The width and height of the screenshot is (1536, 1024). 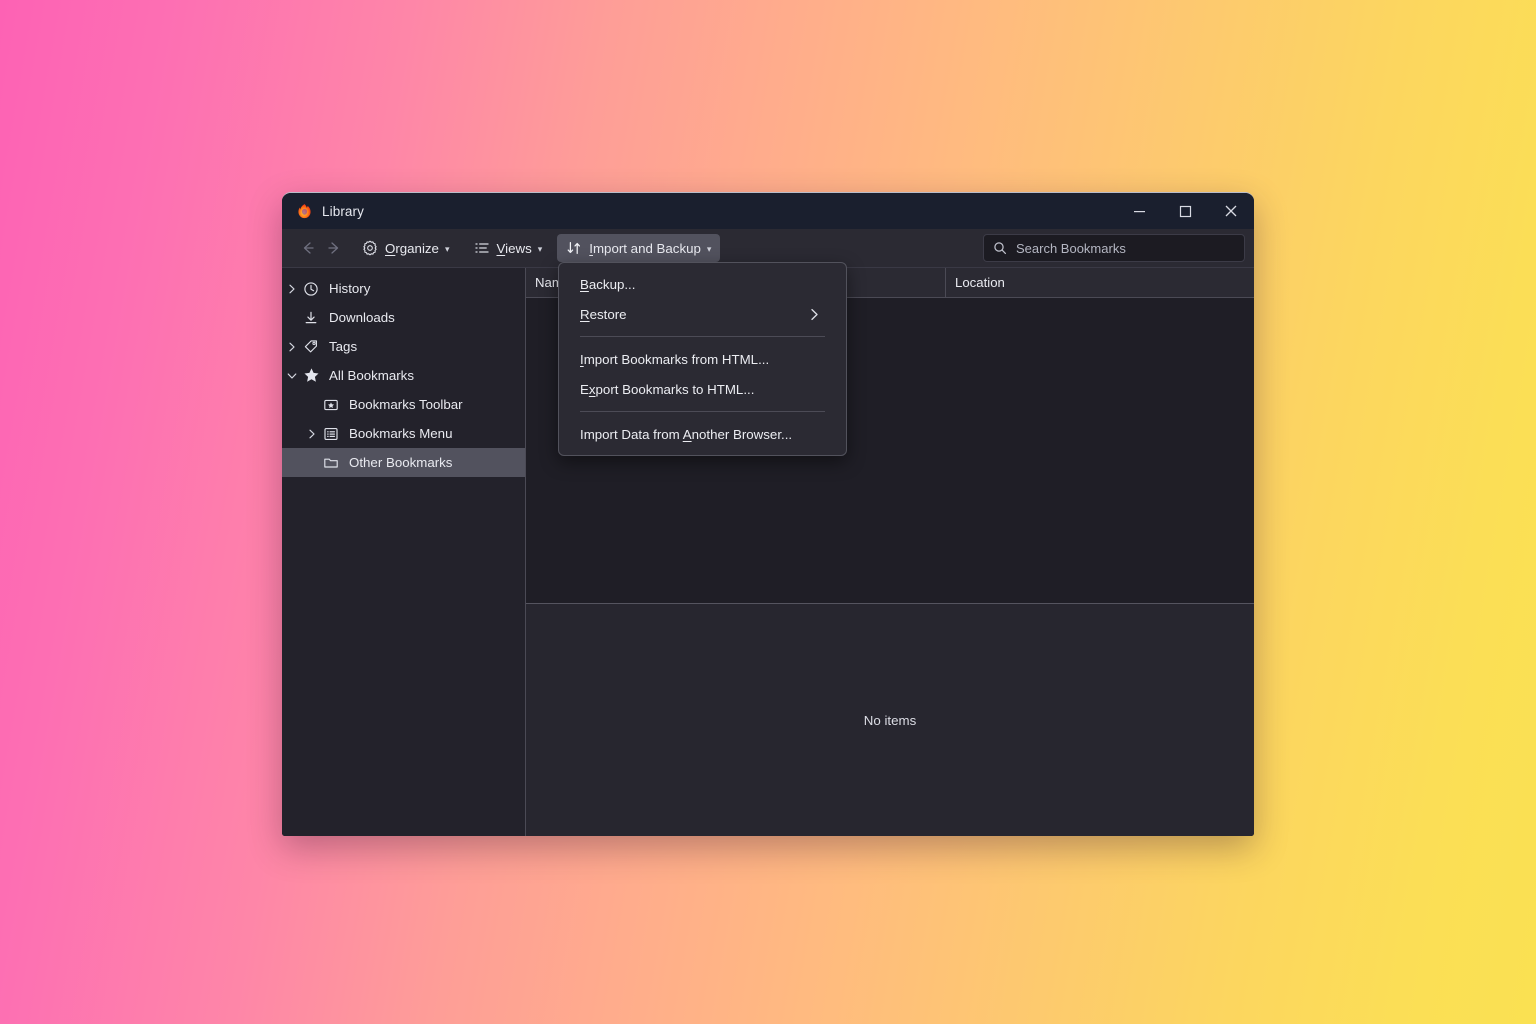 I want to click on search-bookmarks-box, so click(x=1114, y=248).